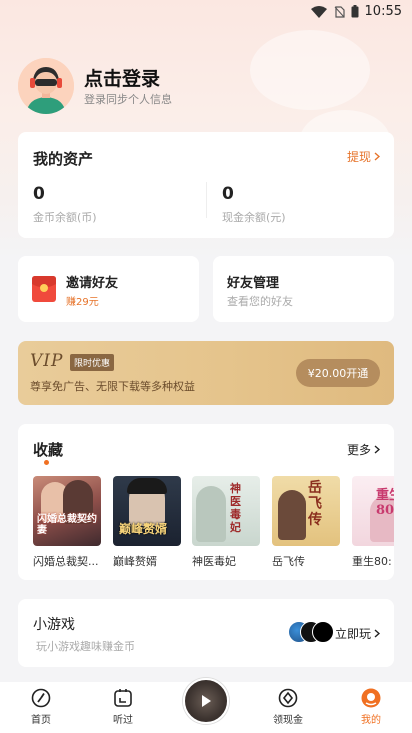 This screenshot has height=733, width=412. I want to click on book-cover: 岳飞传, so click(306, 511).